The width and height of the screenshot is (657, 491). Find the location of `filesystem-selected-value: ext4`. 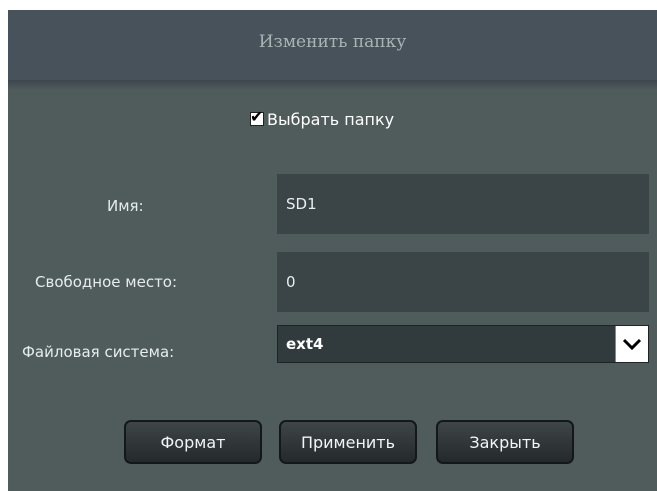

filesystem-selected-value: ext4 is located at coordinates (305, 344).